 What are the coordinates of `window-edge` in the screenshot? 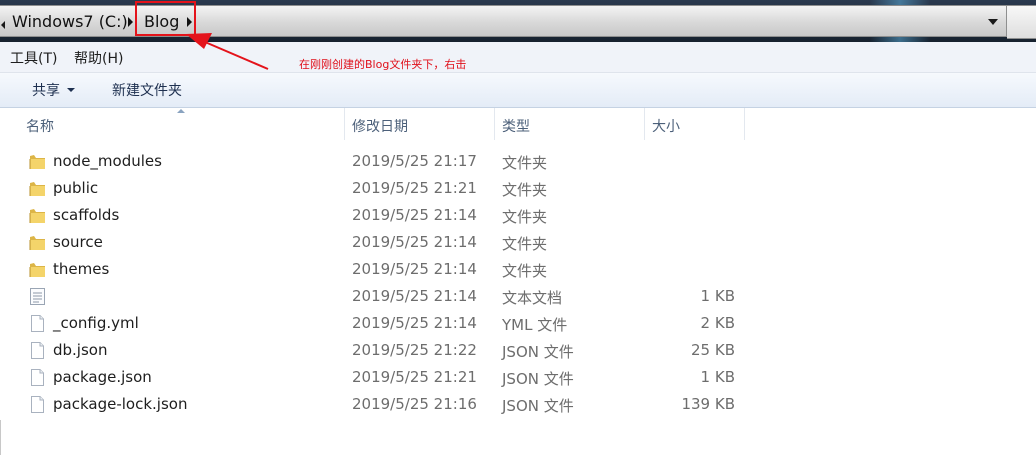 It's located at (0, 437).